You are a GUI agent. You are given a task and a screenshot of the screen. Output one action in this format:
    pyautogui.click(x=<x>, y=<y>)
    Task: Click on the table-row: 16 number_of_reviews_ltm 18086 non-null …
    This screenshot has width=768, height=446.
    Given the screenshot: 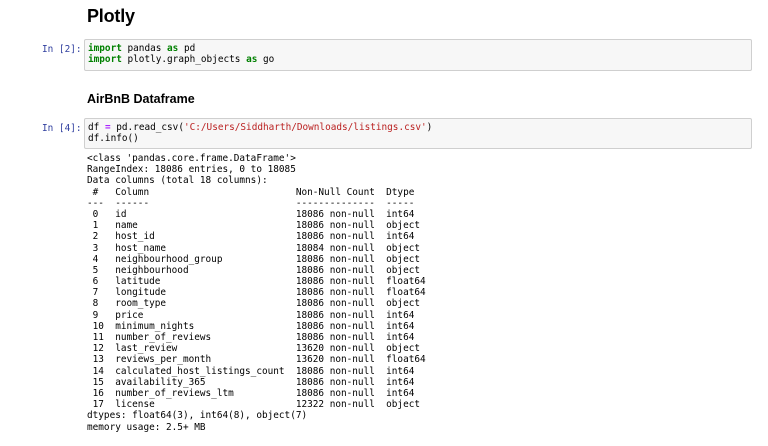 What is the action you would take?
    pyautogui.click(x=256, y=393)
    